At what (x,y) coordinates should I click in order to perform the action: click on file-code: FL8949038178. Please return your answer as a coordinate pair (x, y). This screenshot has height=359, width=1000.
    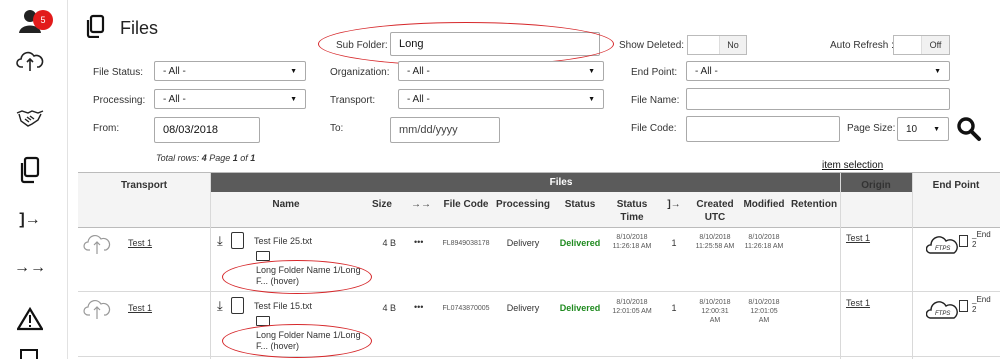
    Looking at the image, I should click on (466, 243).